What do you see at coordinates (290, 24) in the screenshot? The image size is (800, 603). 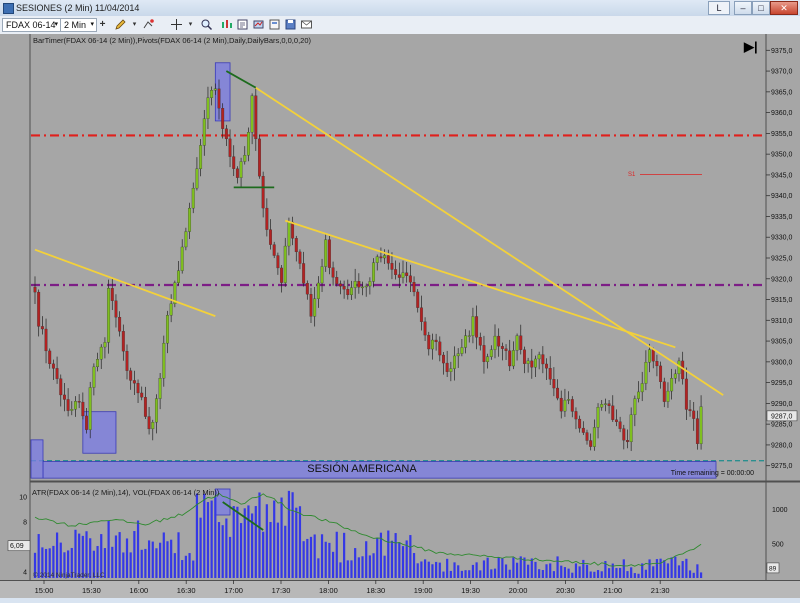 I see `save-icon` at bounding box center [290, 24].